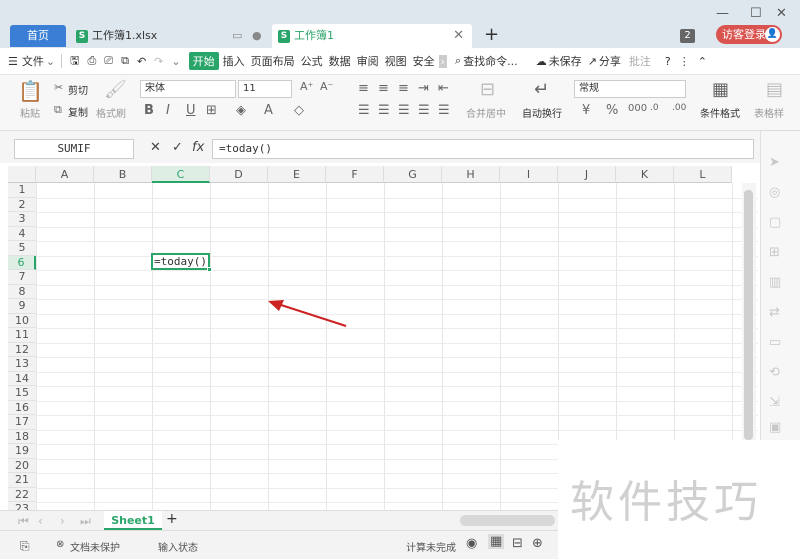 The image size is (800, 559). Describe the element at coordinates (654, 108) in the screenshot. I see `increase-decimal-icon: .0` at that location.